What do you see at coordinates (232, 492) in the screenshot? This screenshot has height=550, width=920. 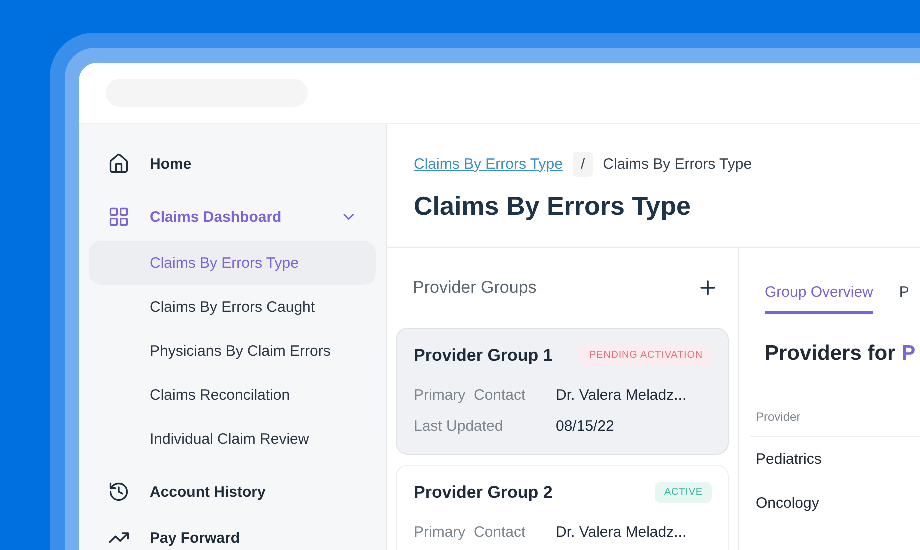 I see `nav-item: Account History` at bounding box center [232, 492].